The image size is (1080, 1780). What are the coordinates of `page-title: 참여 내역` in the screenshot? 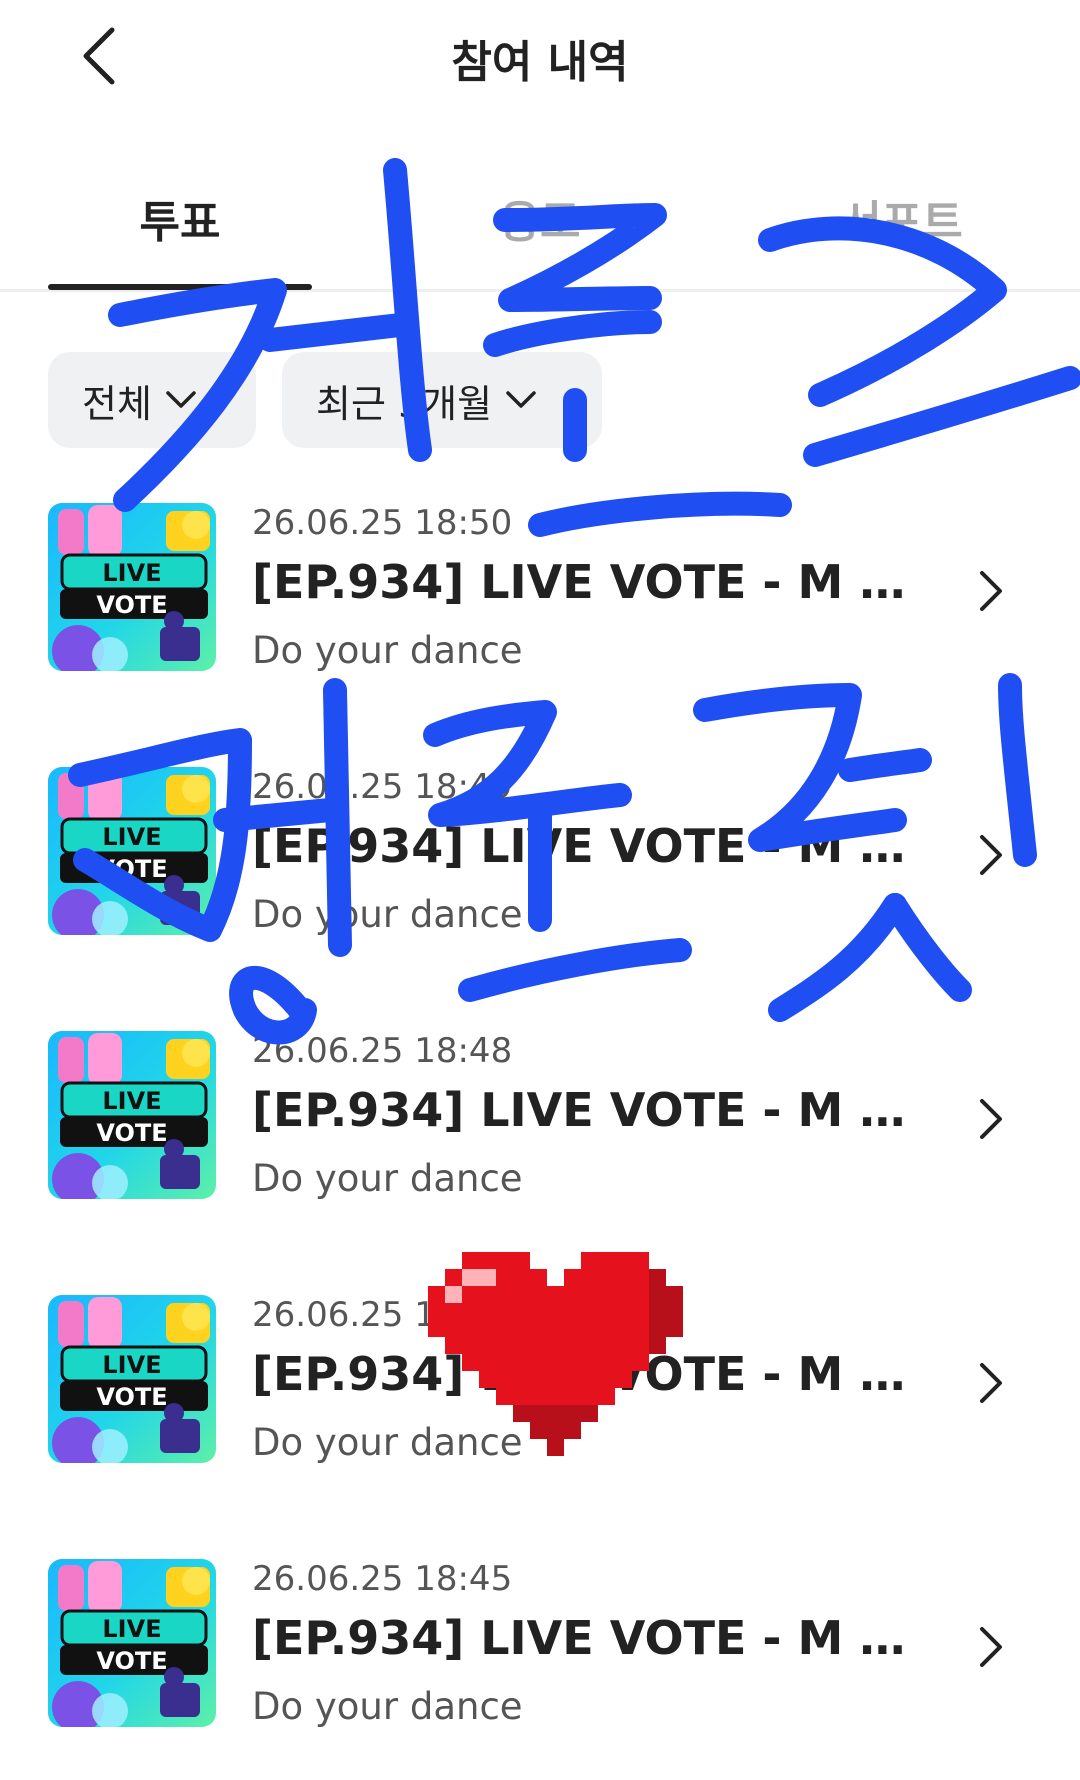 It's located at (540, 62).